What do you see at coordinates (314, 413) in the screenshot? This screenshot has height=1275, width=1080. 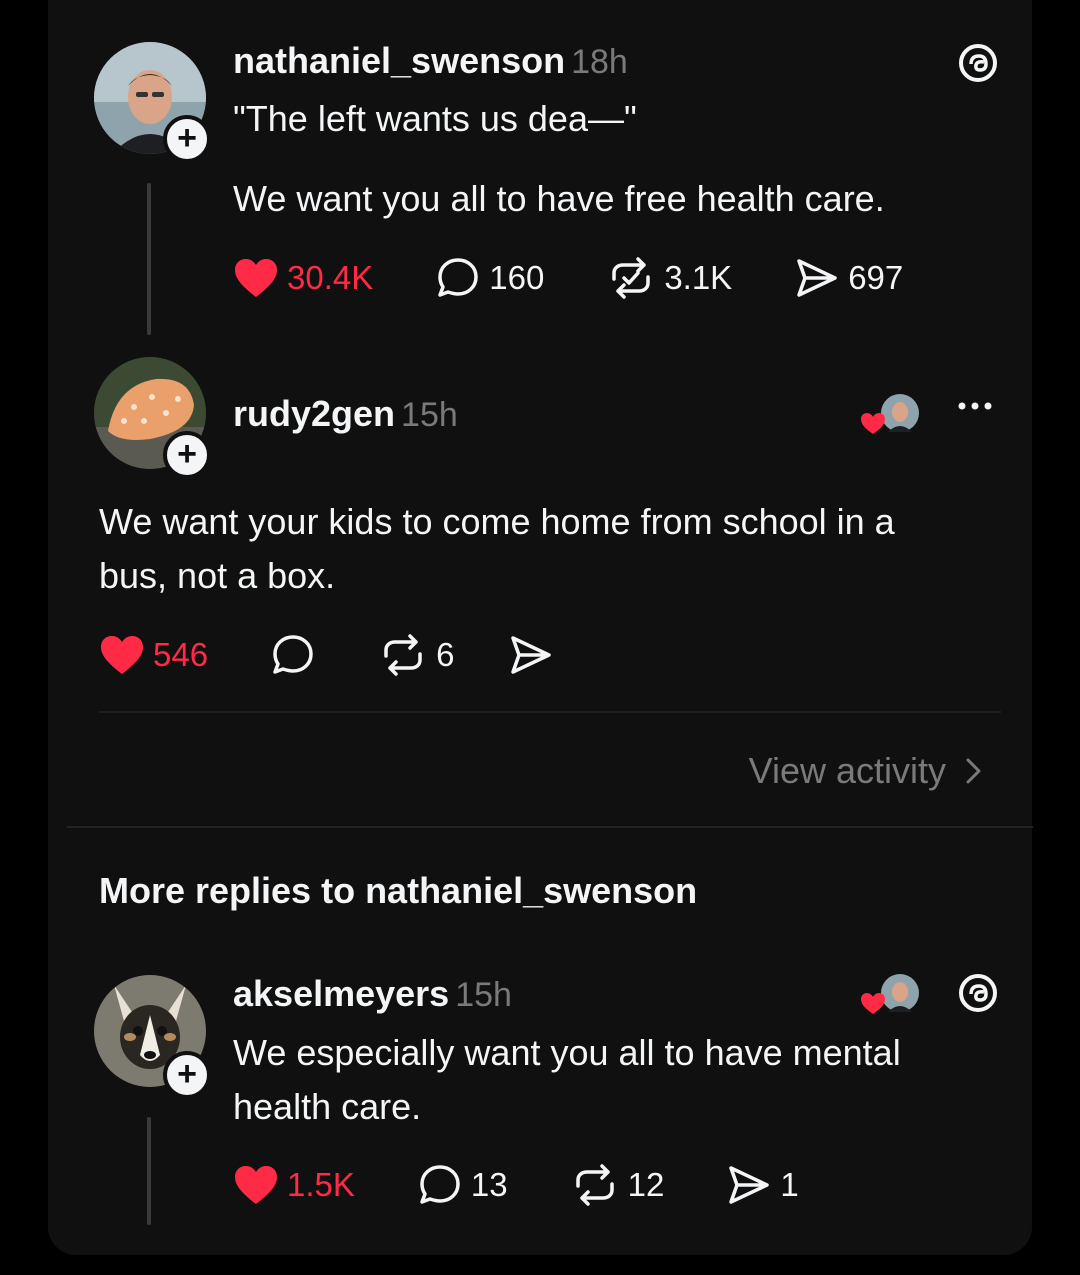 I see `username: rudy2gen` at bounding box center [314, 413].